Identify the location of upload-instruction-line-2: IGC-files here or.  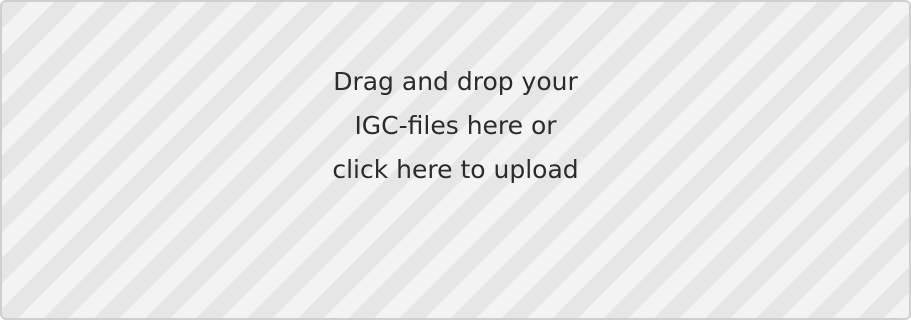
(455, 125).